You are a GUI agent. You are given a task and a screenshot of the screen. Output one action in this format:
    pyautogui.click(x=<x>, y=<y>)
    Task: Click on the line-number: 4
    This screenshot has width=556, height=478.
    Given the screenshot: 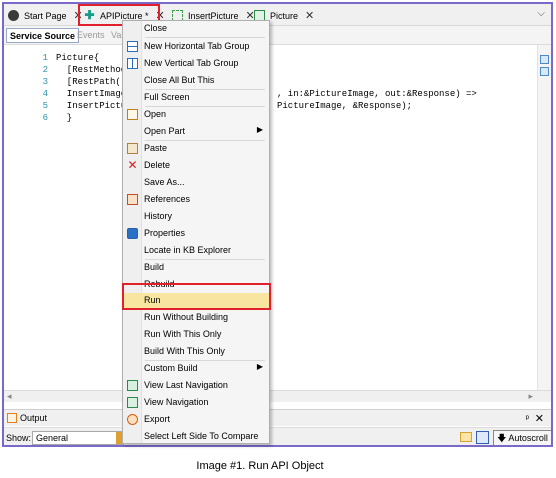 What is the action you would take?
    pyautogui.click(x=45, y=94)
    